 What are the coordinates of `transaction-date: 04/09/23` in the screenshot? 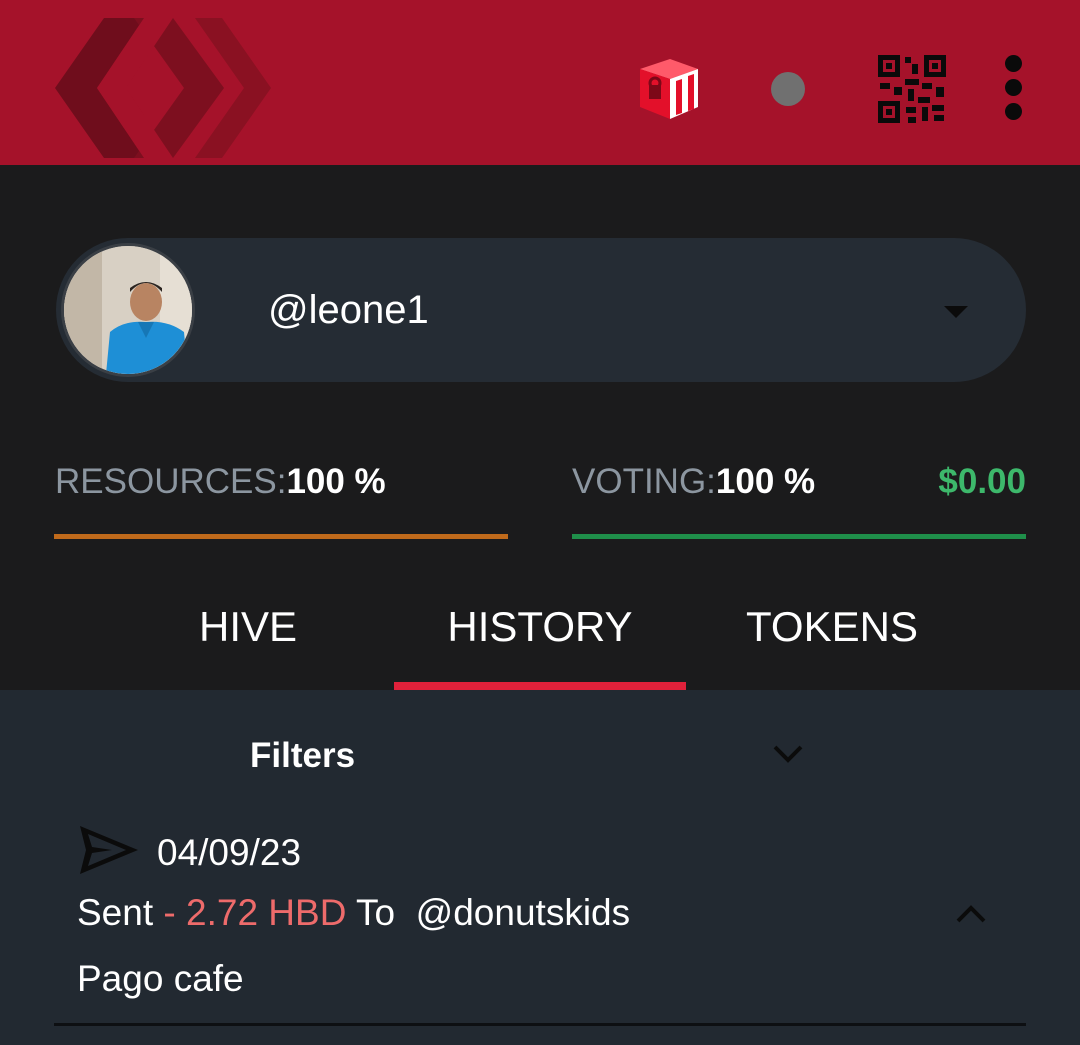 It's located at (229, 852).